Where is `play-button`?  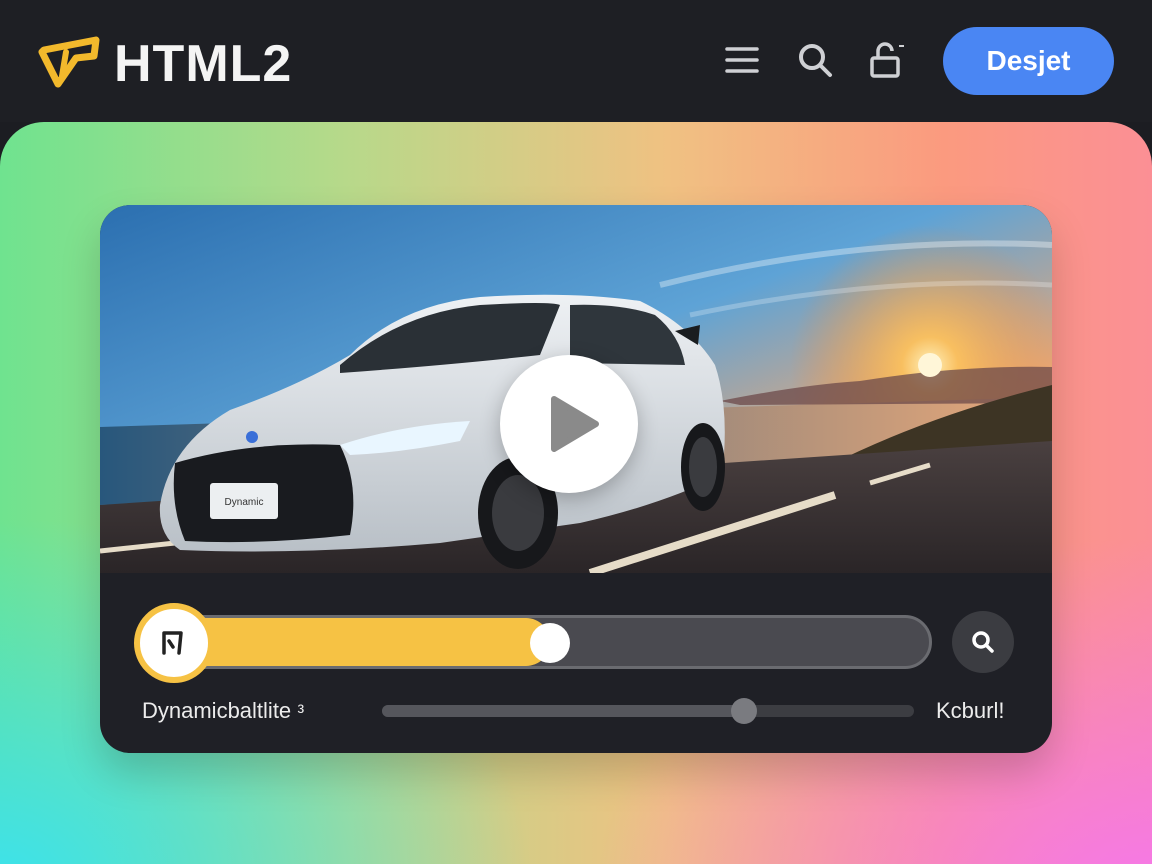
play-button is located at coordinates (569, 424).